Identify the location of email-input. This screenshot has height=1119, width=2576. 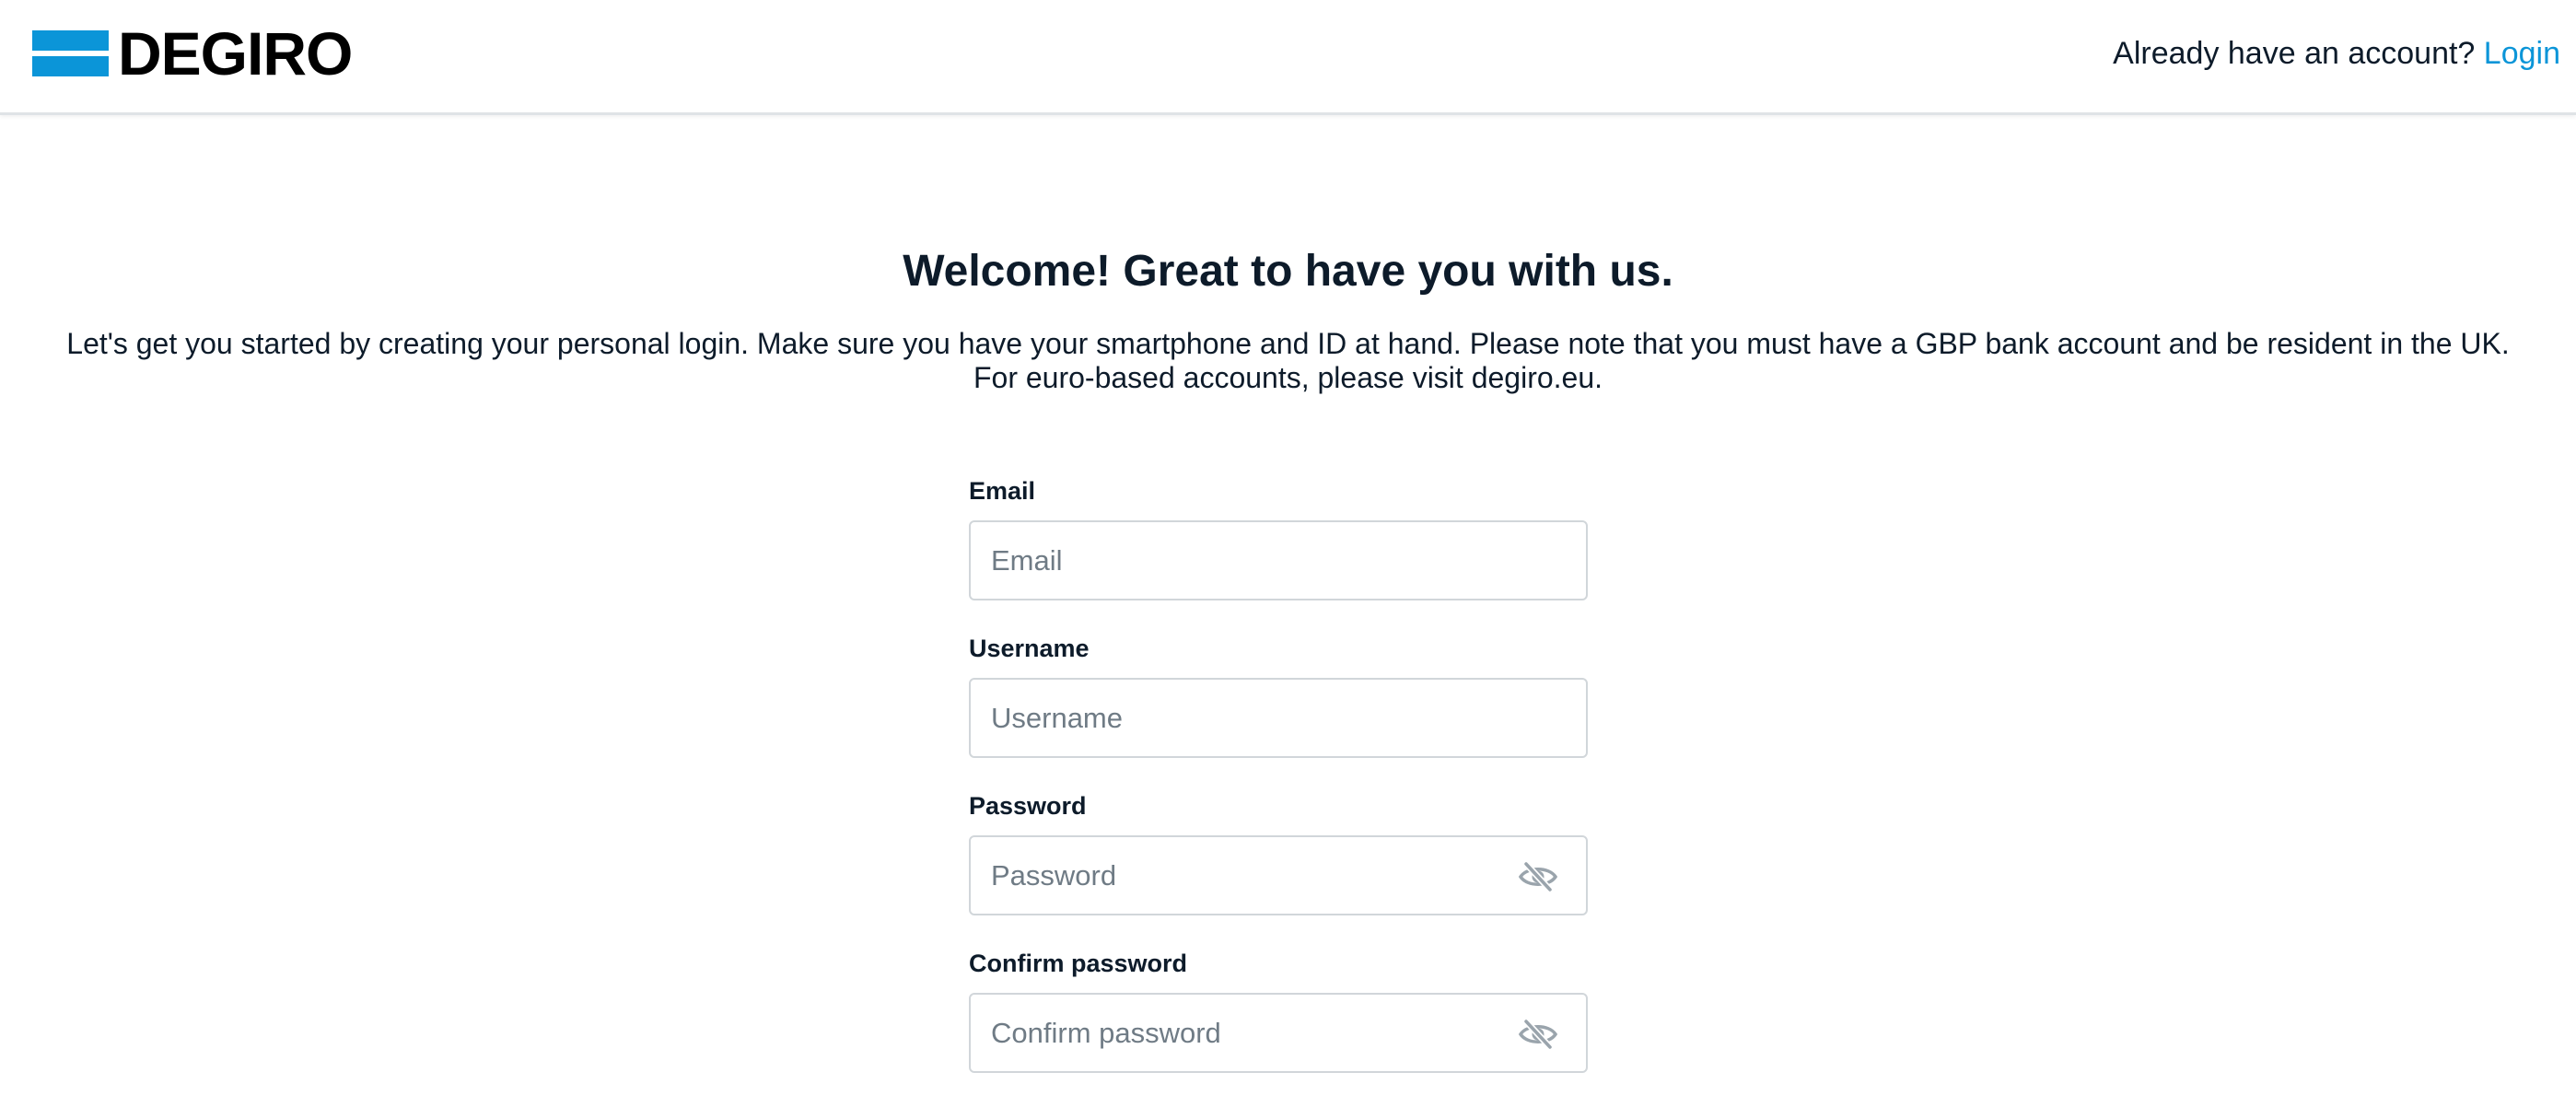
(1278, 560).